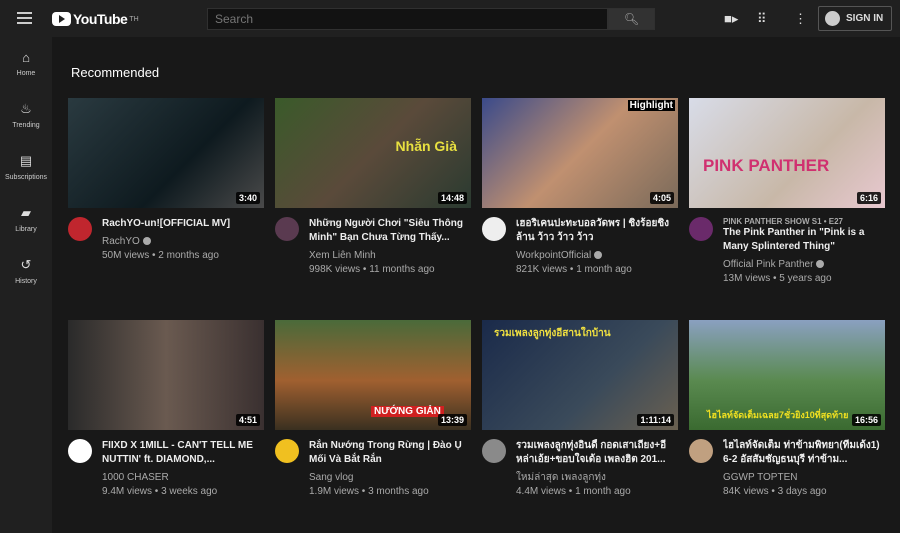 The width and height of the screenshot is (900, 533). Describe the element at coordinates (135, 477) in the screenshot. I see `channel-name: 1000 CHASER` at that location.